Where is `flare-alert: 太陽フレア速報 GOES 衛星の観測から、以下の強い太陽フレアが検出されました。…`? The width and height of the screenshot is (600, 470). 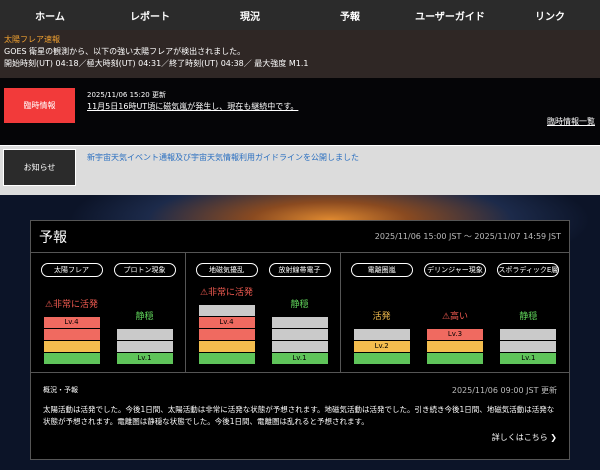 flare-alert: 太陽フレア速報 GOES 衛星の観測から、以下の強い太陽フレアが検出されました。… is located at coordinates (300, 54).